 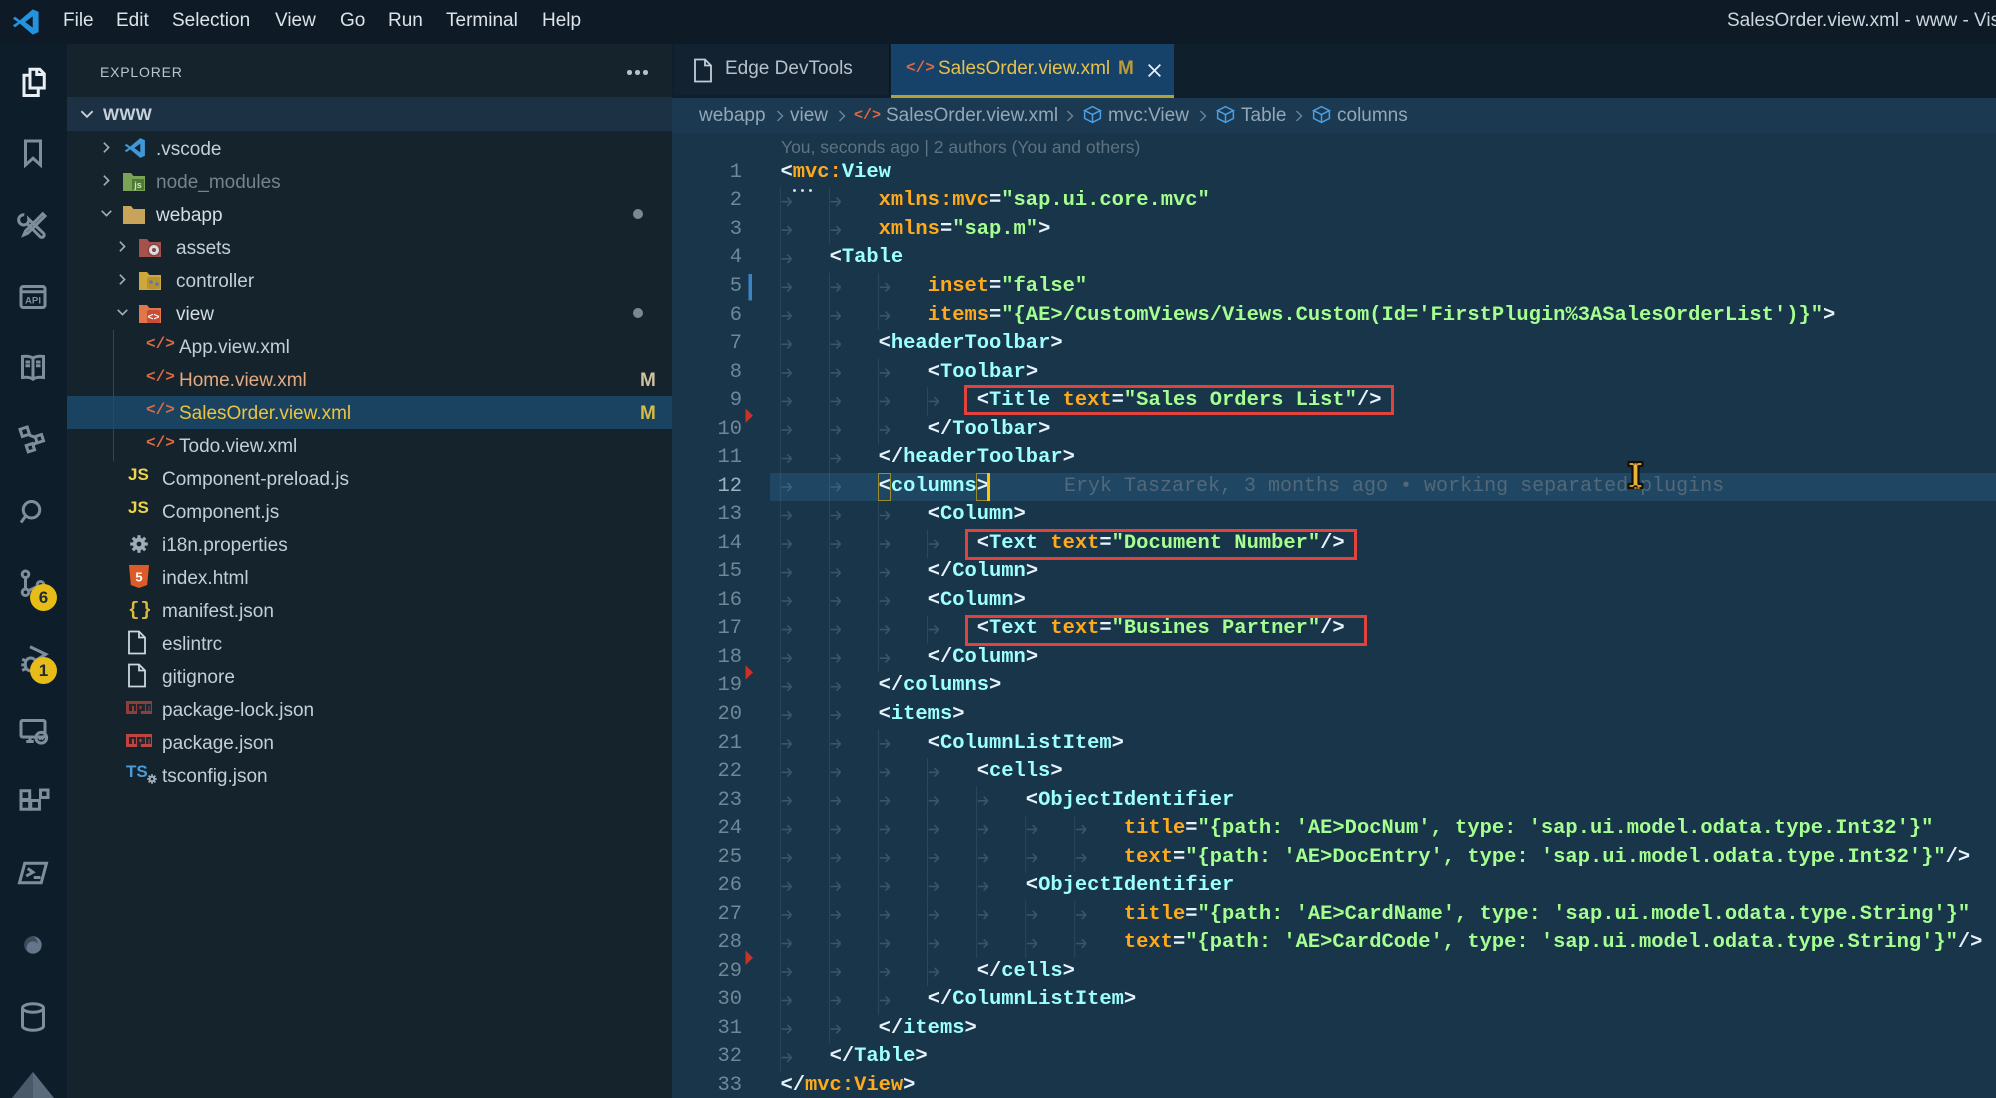 I want to click on svg-text: 5, so click(x=138, y=577).